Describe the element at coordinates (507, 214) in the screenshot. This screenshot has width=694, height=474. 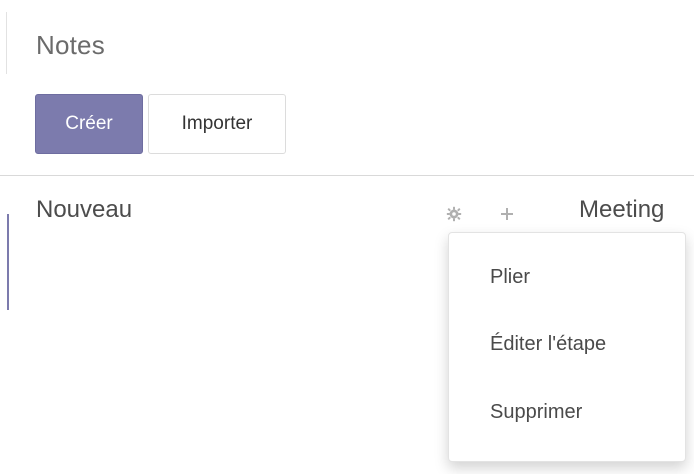
I see `plus-icon` at that location.